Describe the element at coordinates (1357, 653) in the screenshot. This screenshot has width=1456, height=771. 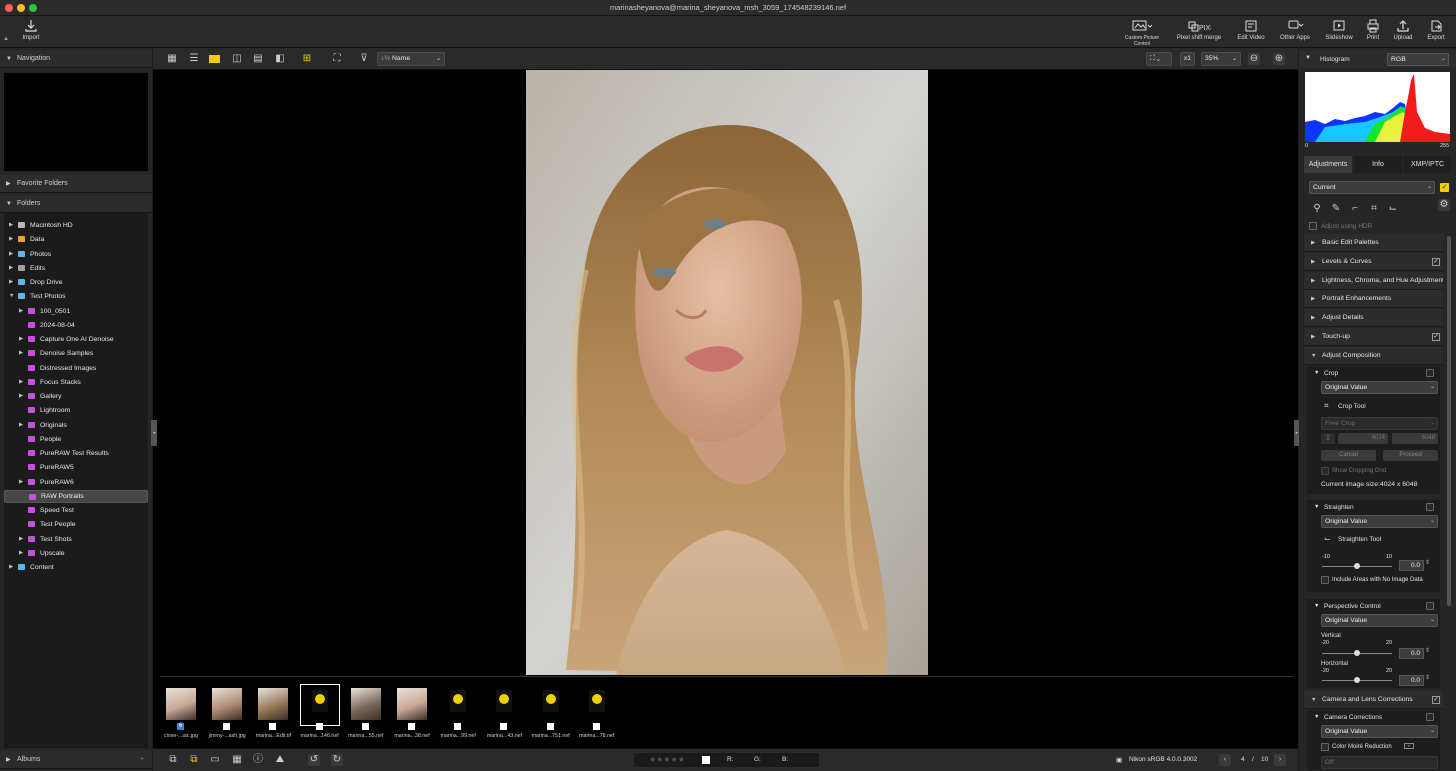
I see `vertical-slider-knob` at that location.